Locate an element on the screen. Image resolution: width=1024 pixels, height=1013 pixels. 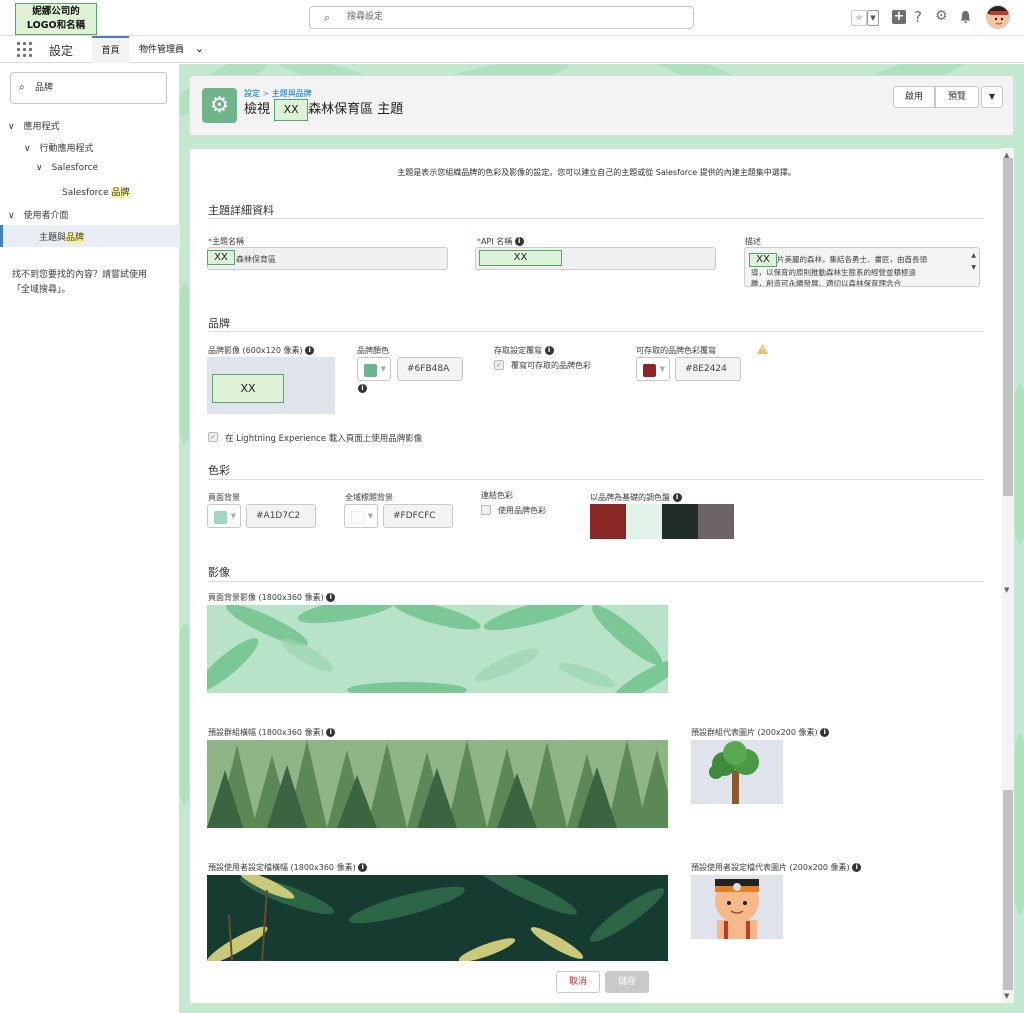
save-button: 儲存 is located at coordinates (627, 982).